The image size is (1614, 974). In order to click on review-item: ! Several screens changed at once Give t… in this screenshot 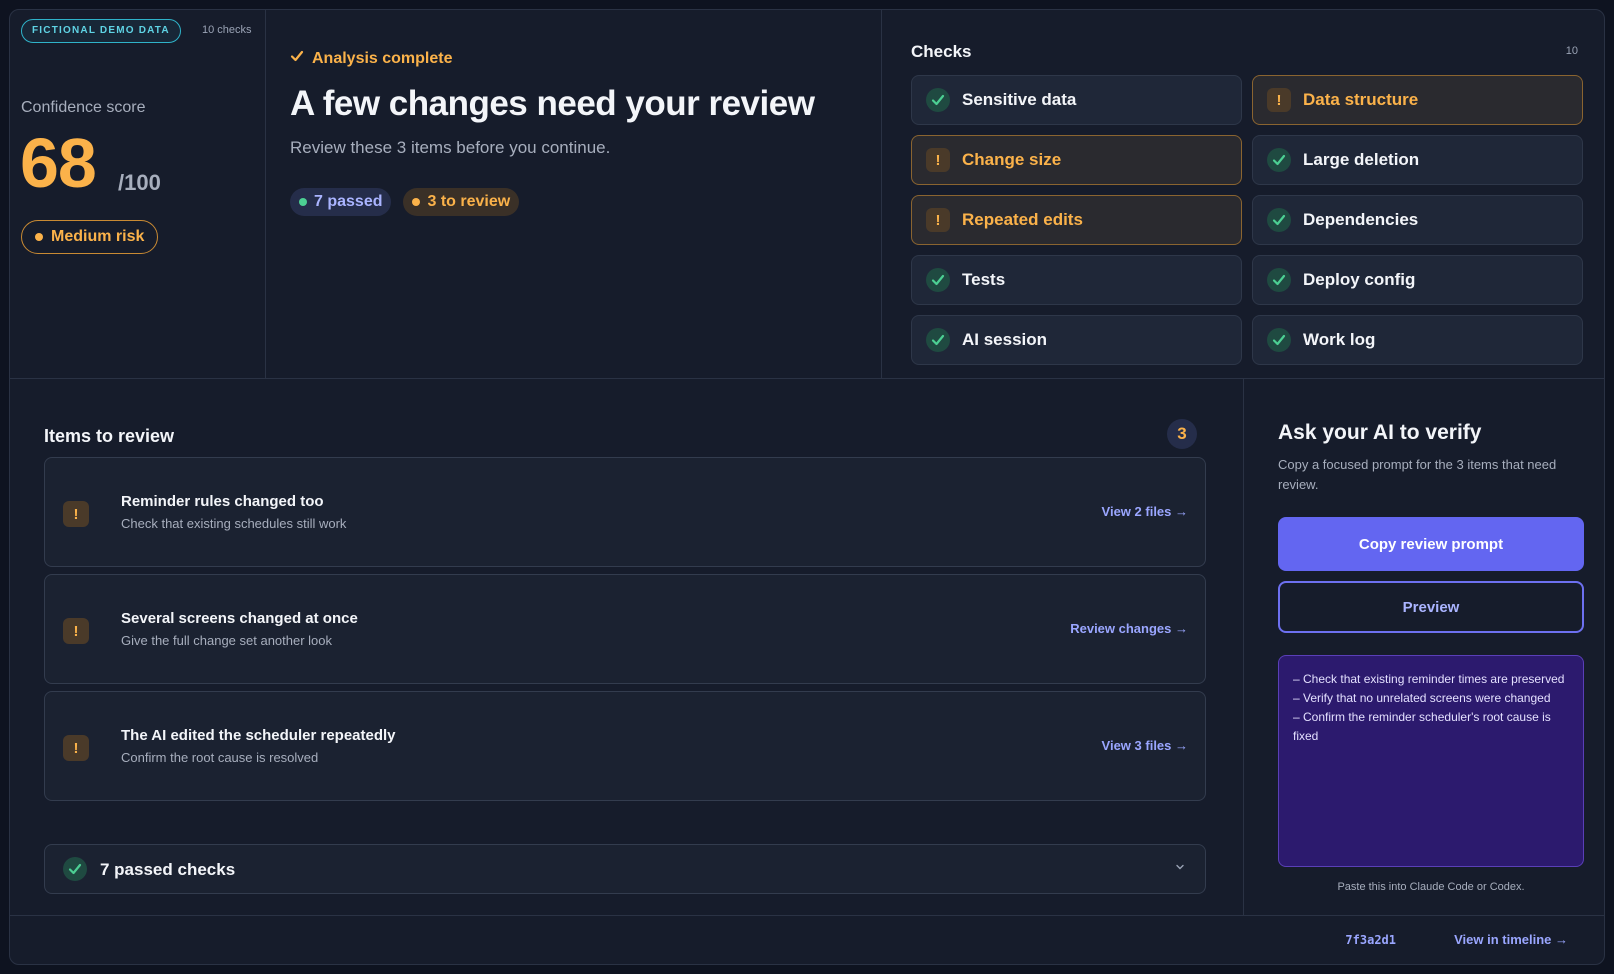, I will do `click(625, 629)`.